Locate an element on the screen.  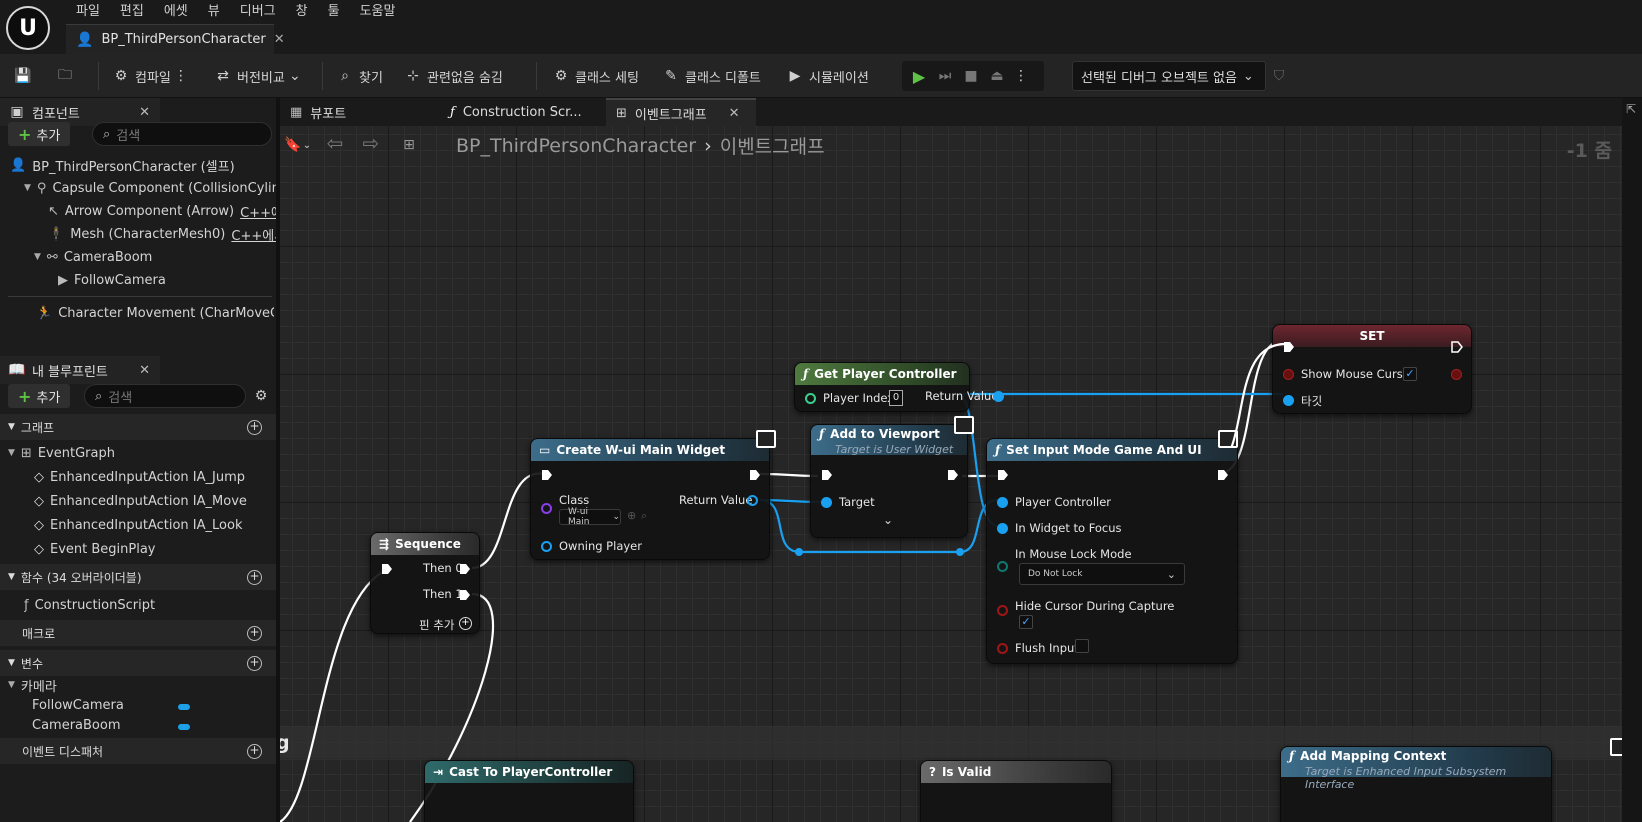
variable-category-camera: ▼ 카메라 is located at coordinates (108, 685).